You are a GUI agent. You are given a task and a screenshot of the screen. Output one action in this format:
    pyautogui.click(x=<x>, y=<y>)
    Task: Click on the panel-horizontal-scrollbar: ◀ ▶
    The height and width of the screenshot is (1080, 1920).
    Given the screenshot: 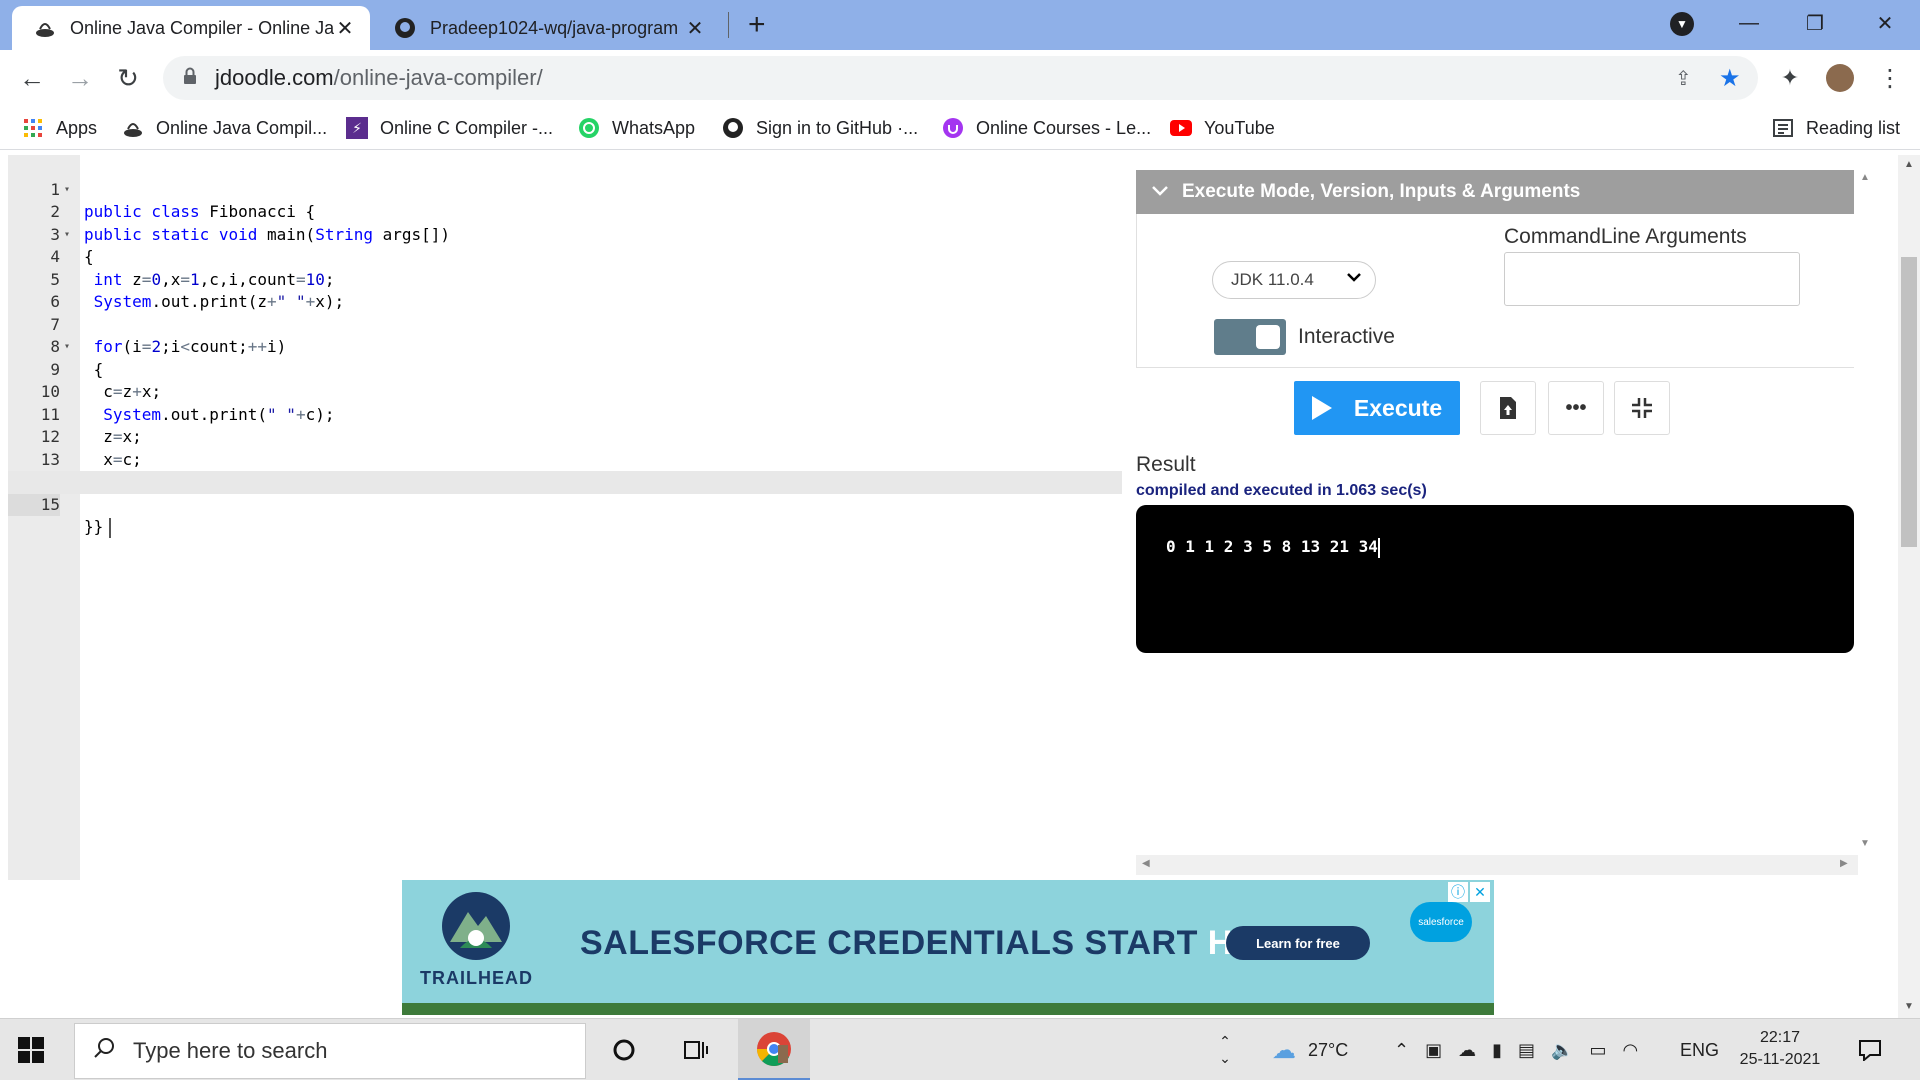 What is the action you would take?
    pyautogui.click(x=1497, y=865)
    